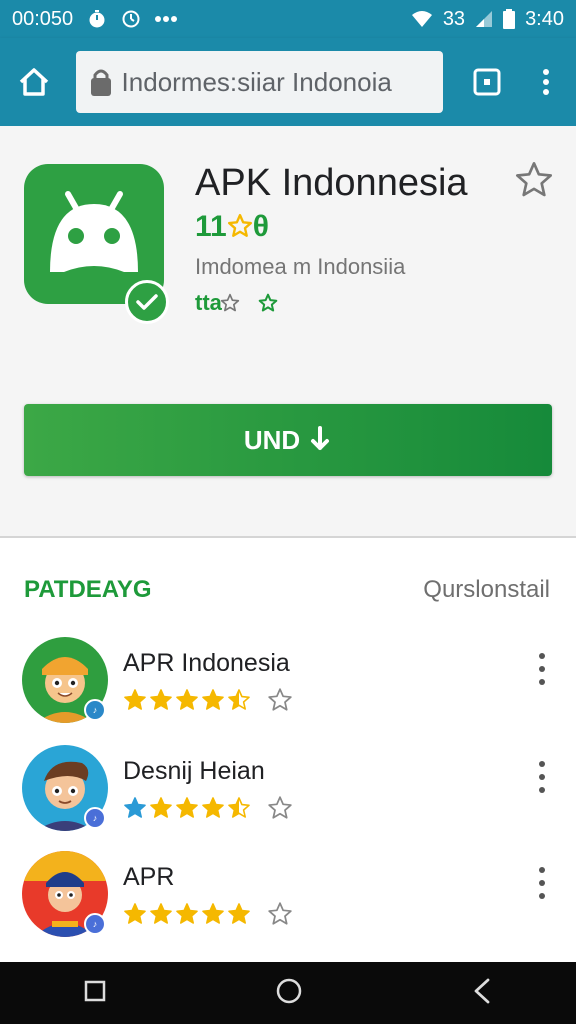 This screenshot has width=576, height=1024. What do you see at coordinates (487, 82) in the screenshot?
I see `tabs-icon` at bounding box center [487, 82].